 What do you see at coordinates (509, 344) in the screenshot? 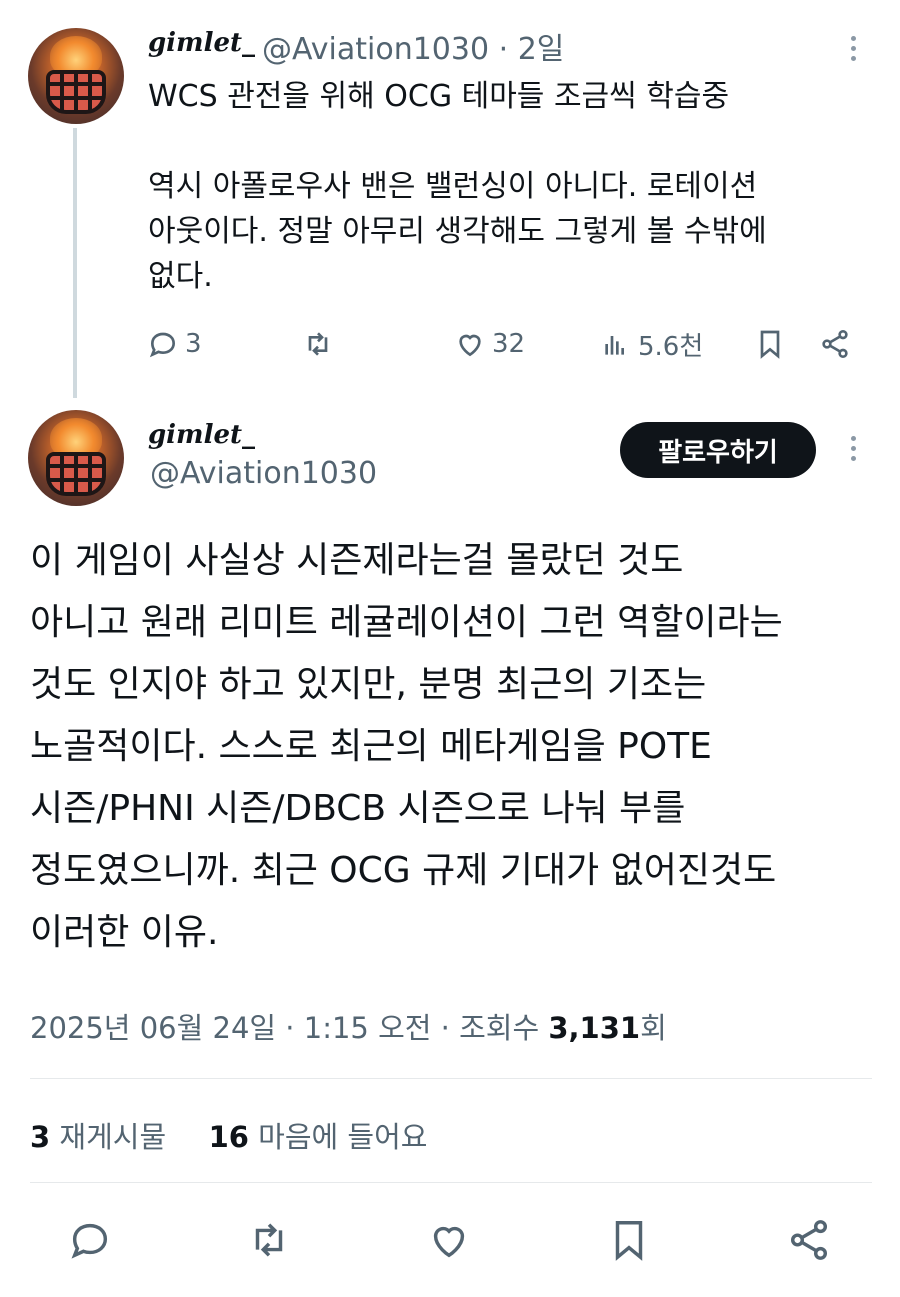
I see `like-count: 32` at bounding box center [509, 344].